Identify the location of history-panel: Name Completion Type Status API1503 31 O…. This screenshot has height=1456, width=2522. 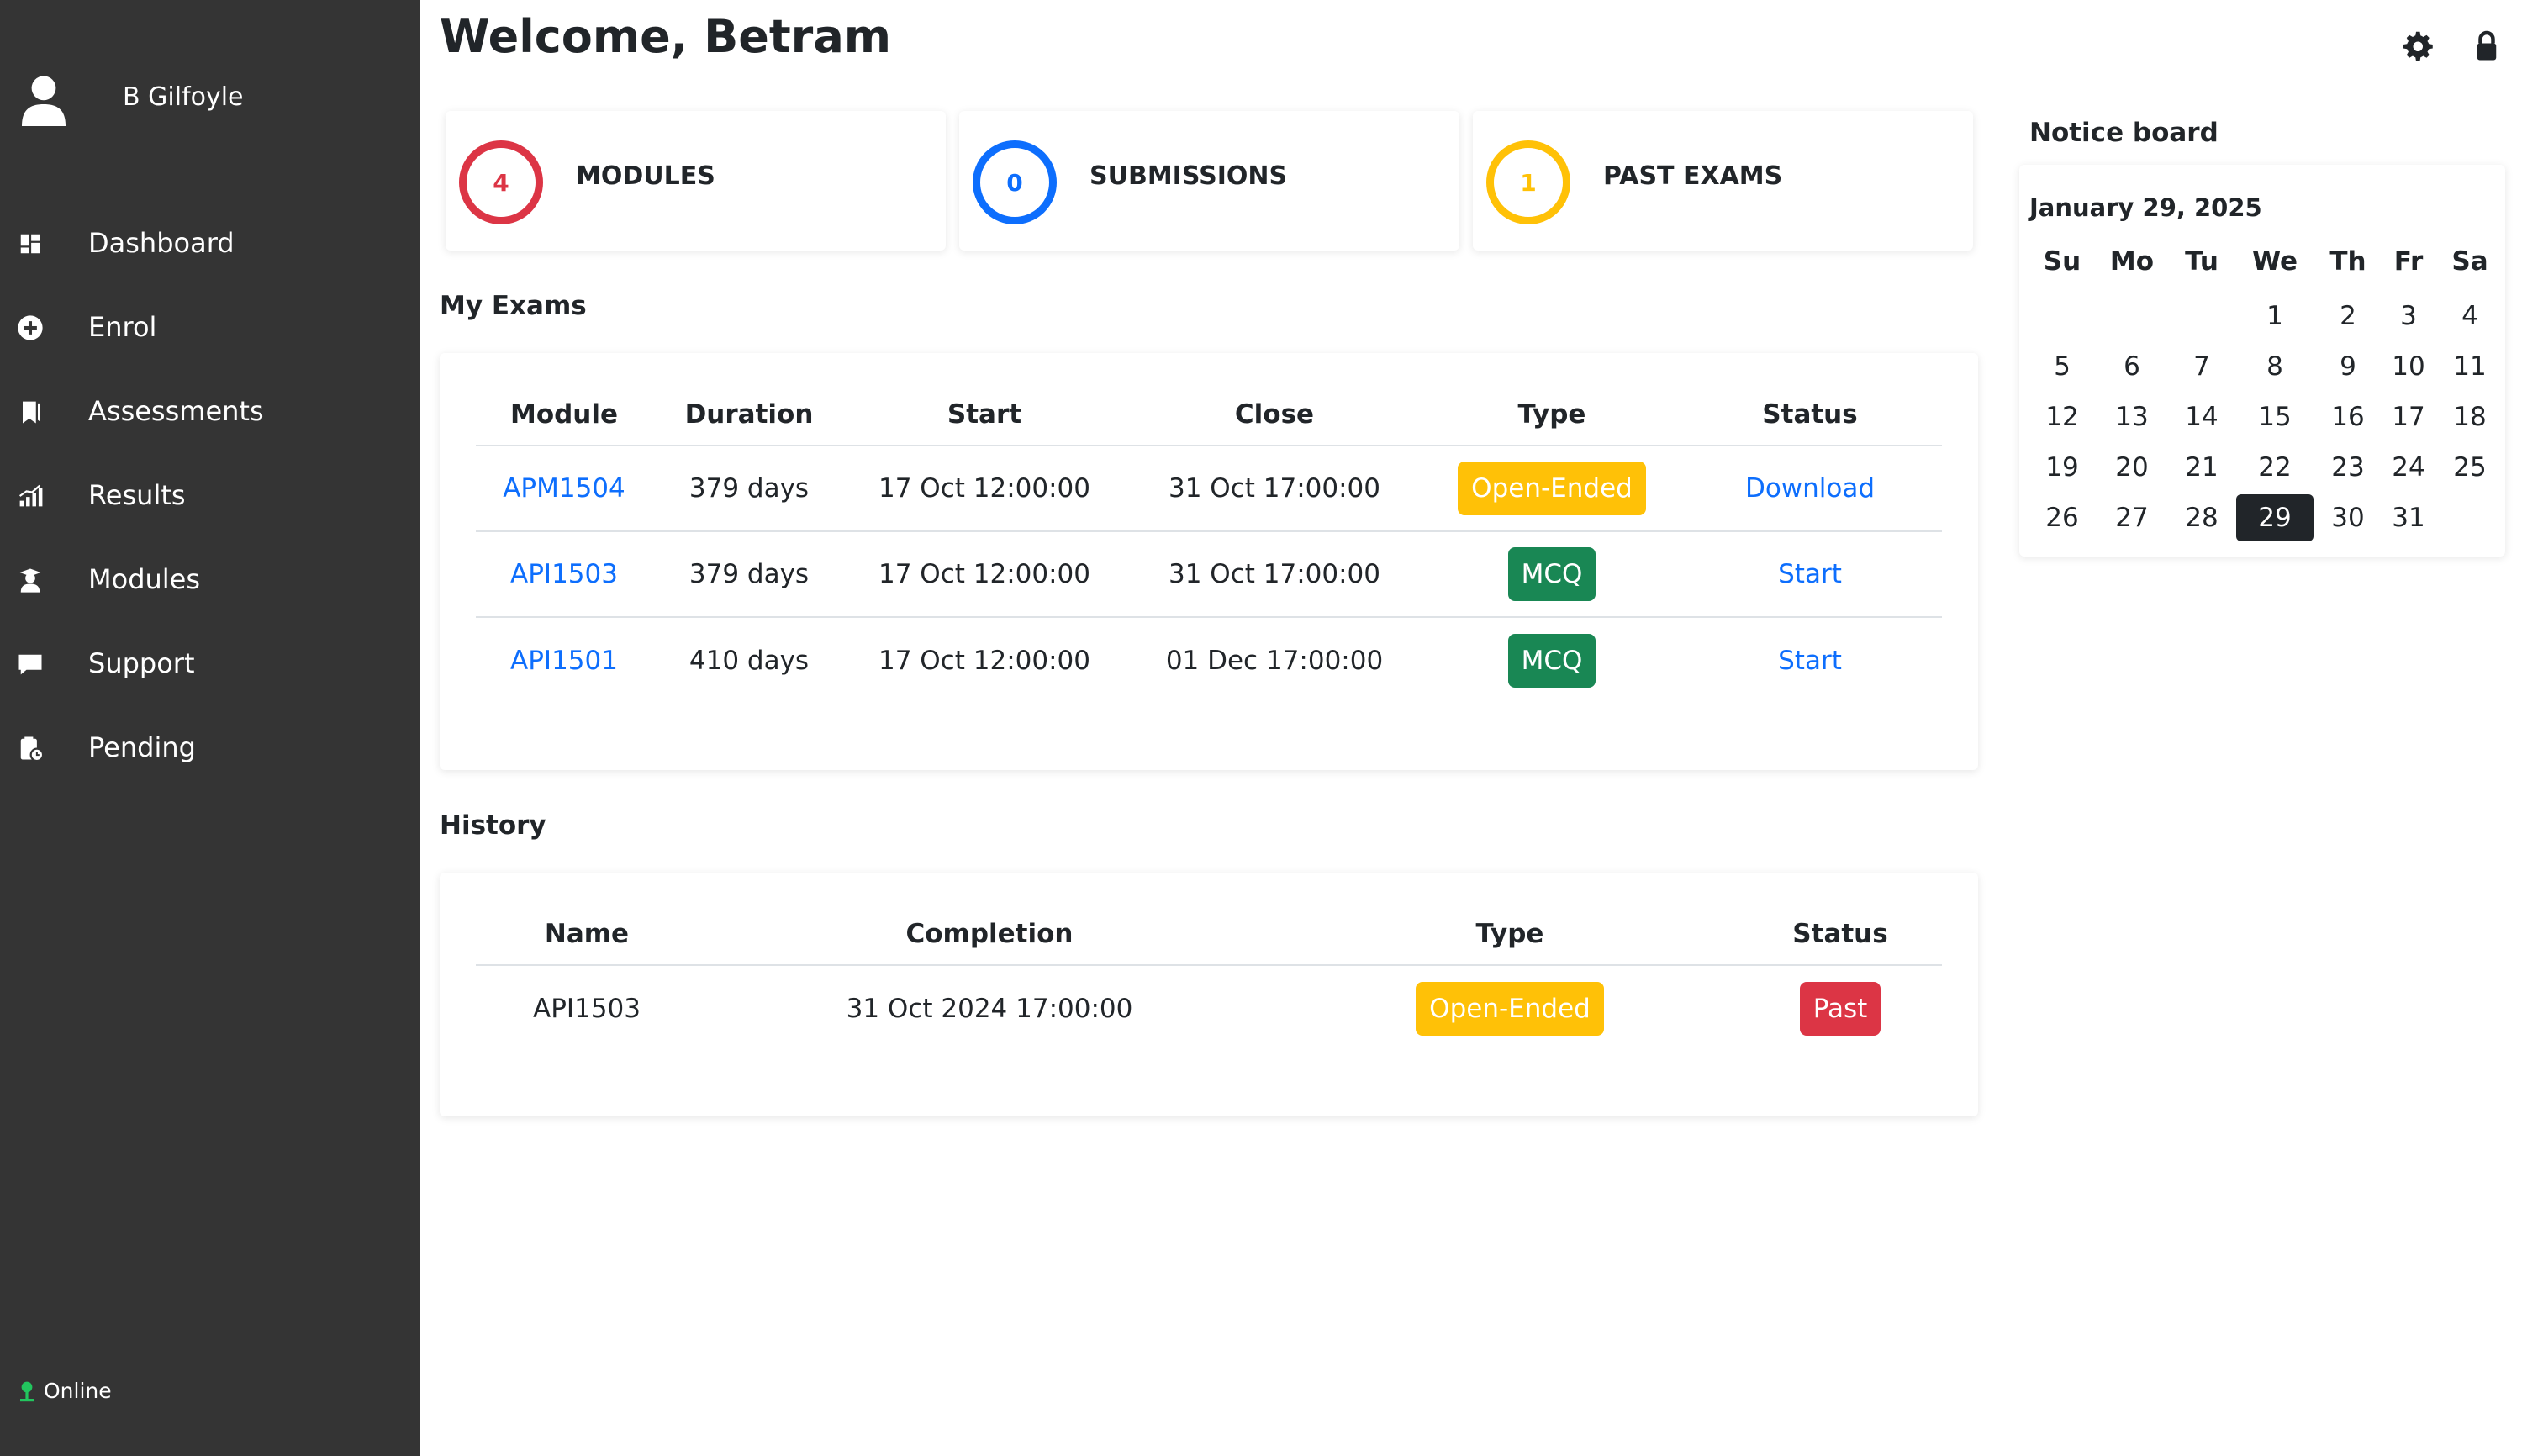
(1209, 994).